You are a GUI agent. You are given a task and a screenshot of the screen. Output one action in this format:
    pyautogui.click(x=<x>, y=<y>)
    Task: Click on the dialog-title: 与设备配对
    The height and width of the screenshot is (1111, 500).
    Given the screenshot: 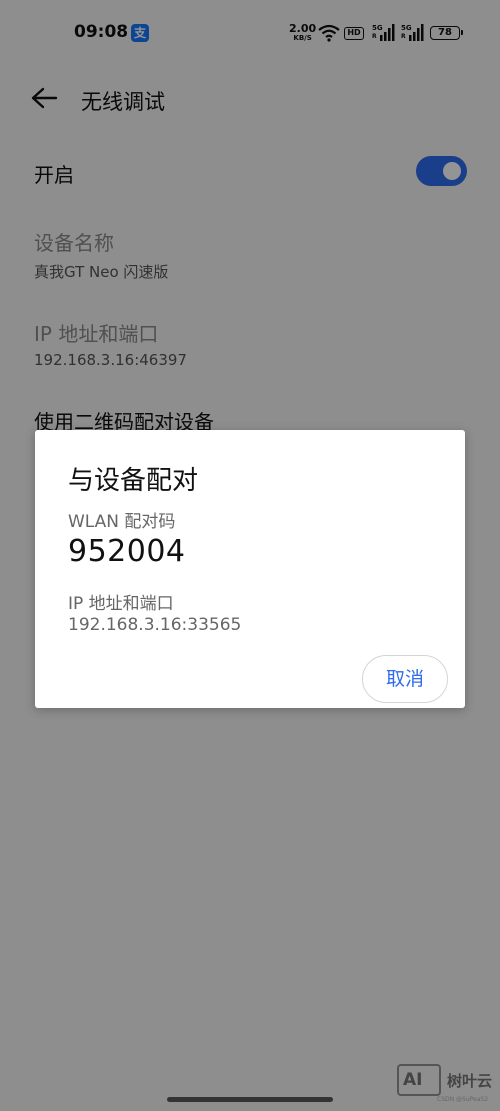 What is the action you would take?
    pyautogui.click(x=133, y=481)
    